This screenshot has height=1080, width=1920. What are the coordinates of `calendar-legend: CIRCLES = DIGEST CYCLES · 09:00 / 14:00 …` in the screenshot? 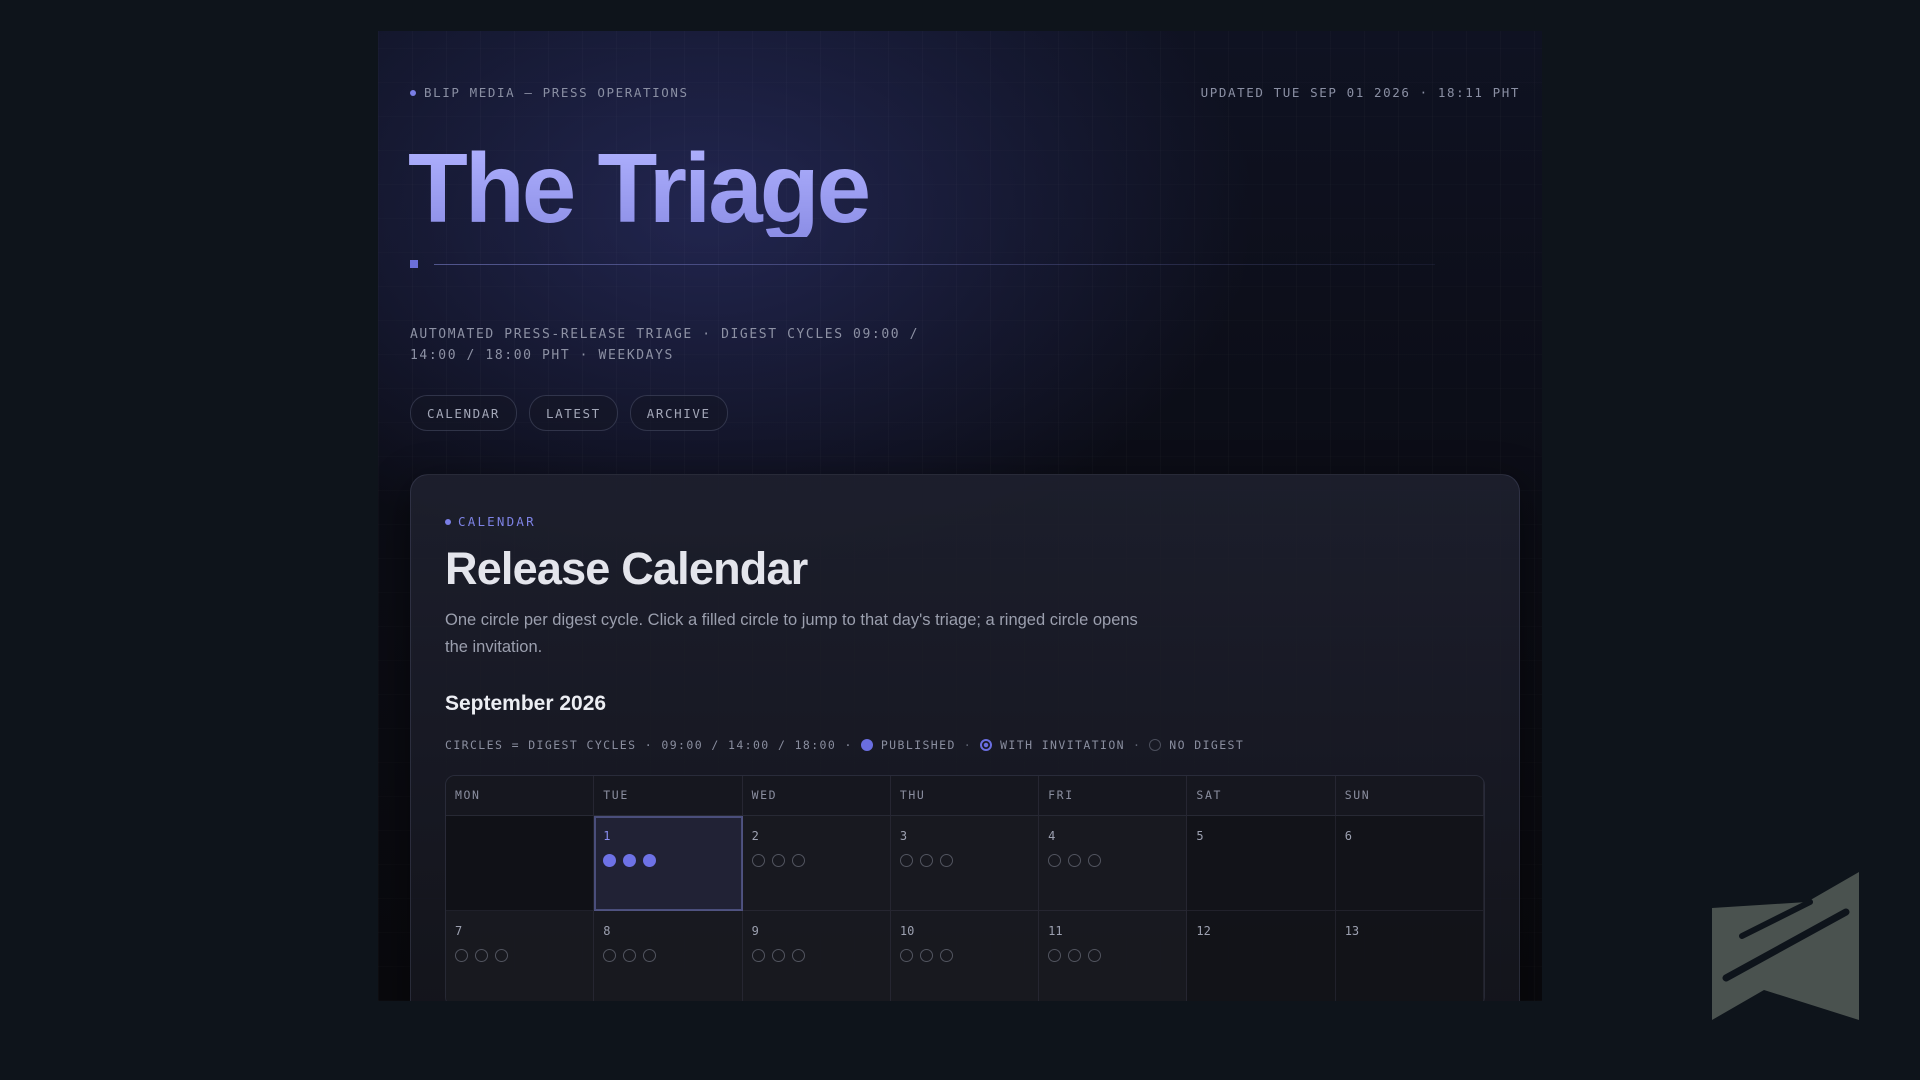 It's located at (844, 745).